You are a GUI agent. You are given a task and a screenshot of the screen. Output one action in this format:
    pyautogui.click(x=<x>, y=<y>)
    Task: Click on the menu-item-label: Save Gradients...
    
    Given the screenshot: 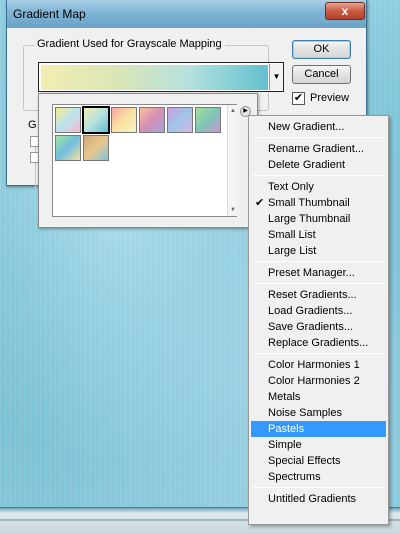 What is the action you would take?
    pyautogui.click(x=310, y=327)
    